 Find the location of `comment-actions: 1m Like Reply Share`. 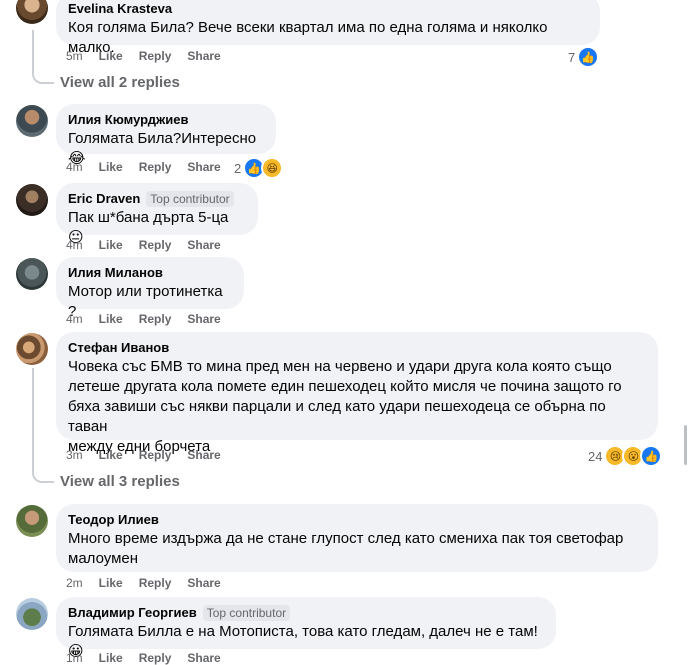

comment-actions: 1m Like Reply Share is located at coordinates (143, 658).